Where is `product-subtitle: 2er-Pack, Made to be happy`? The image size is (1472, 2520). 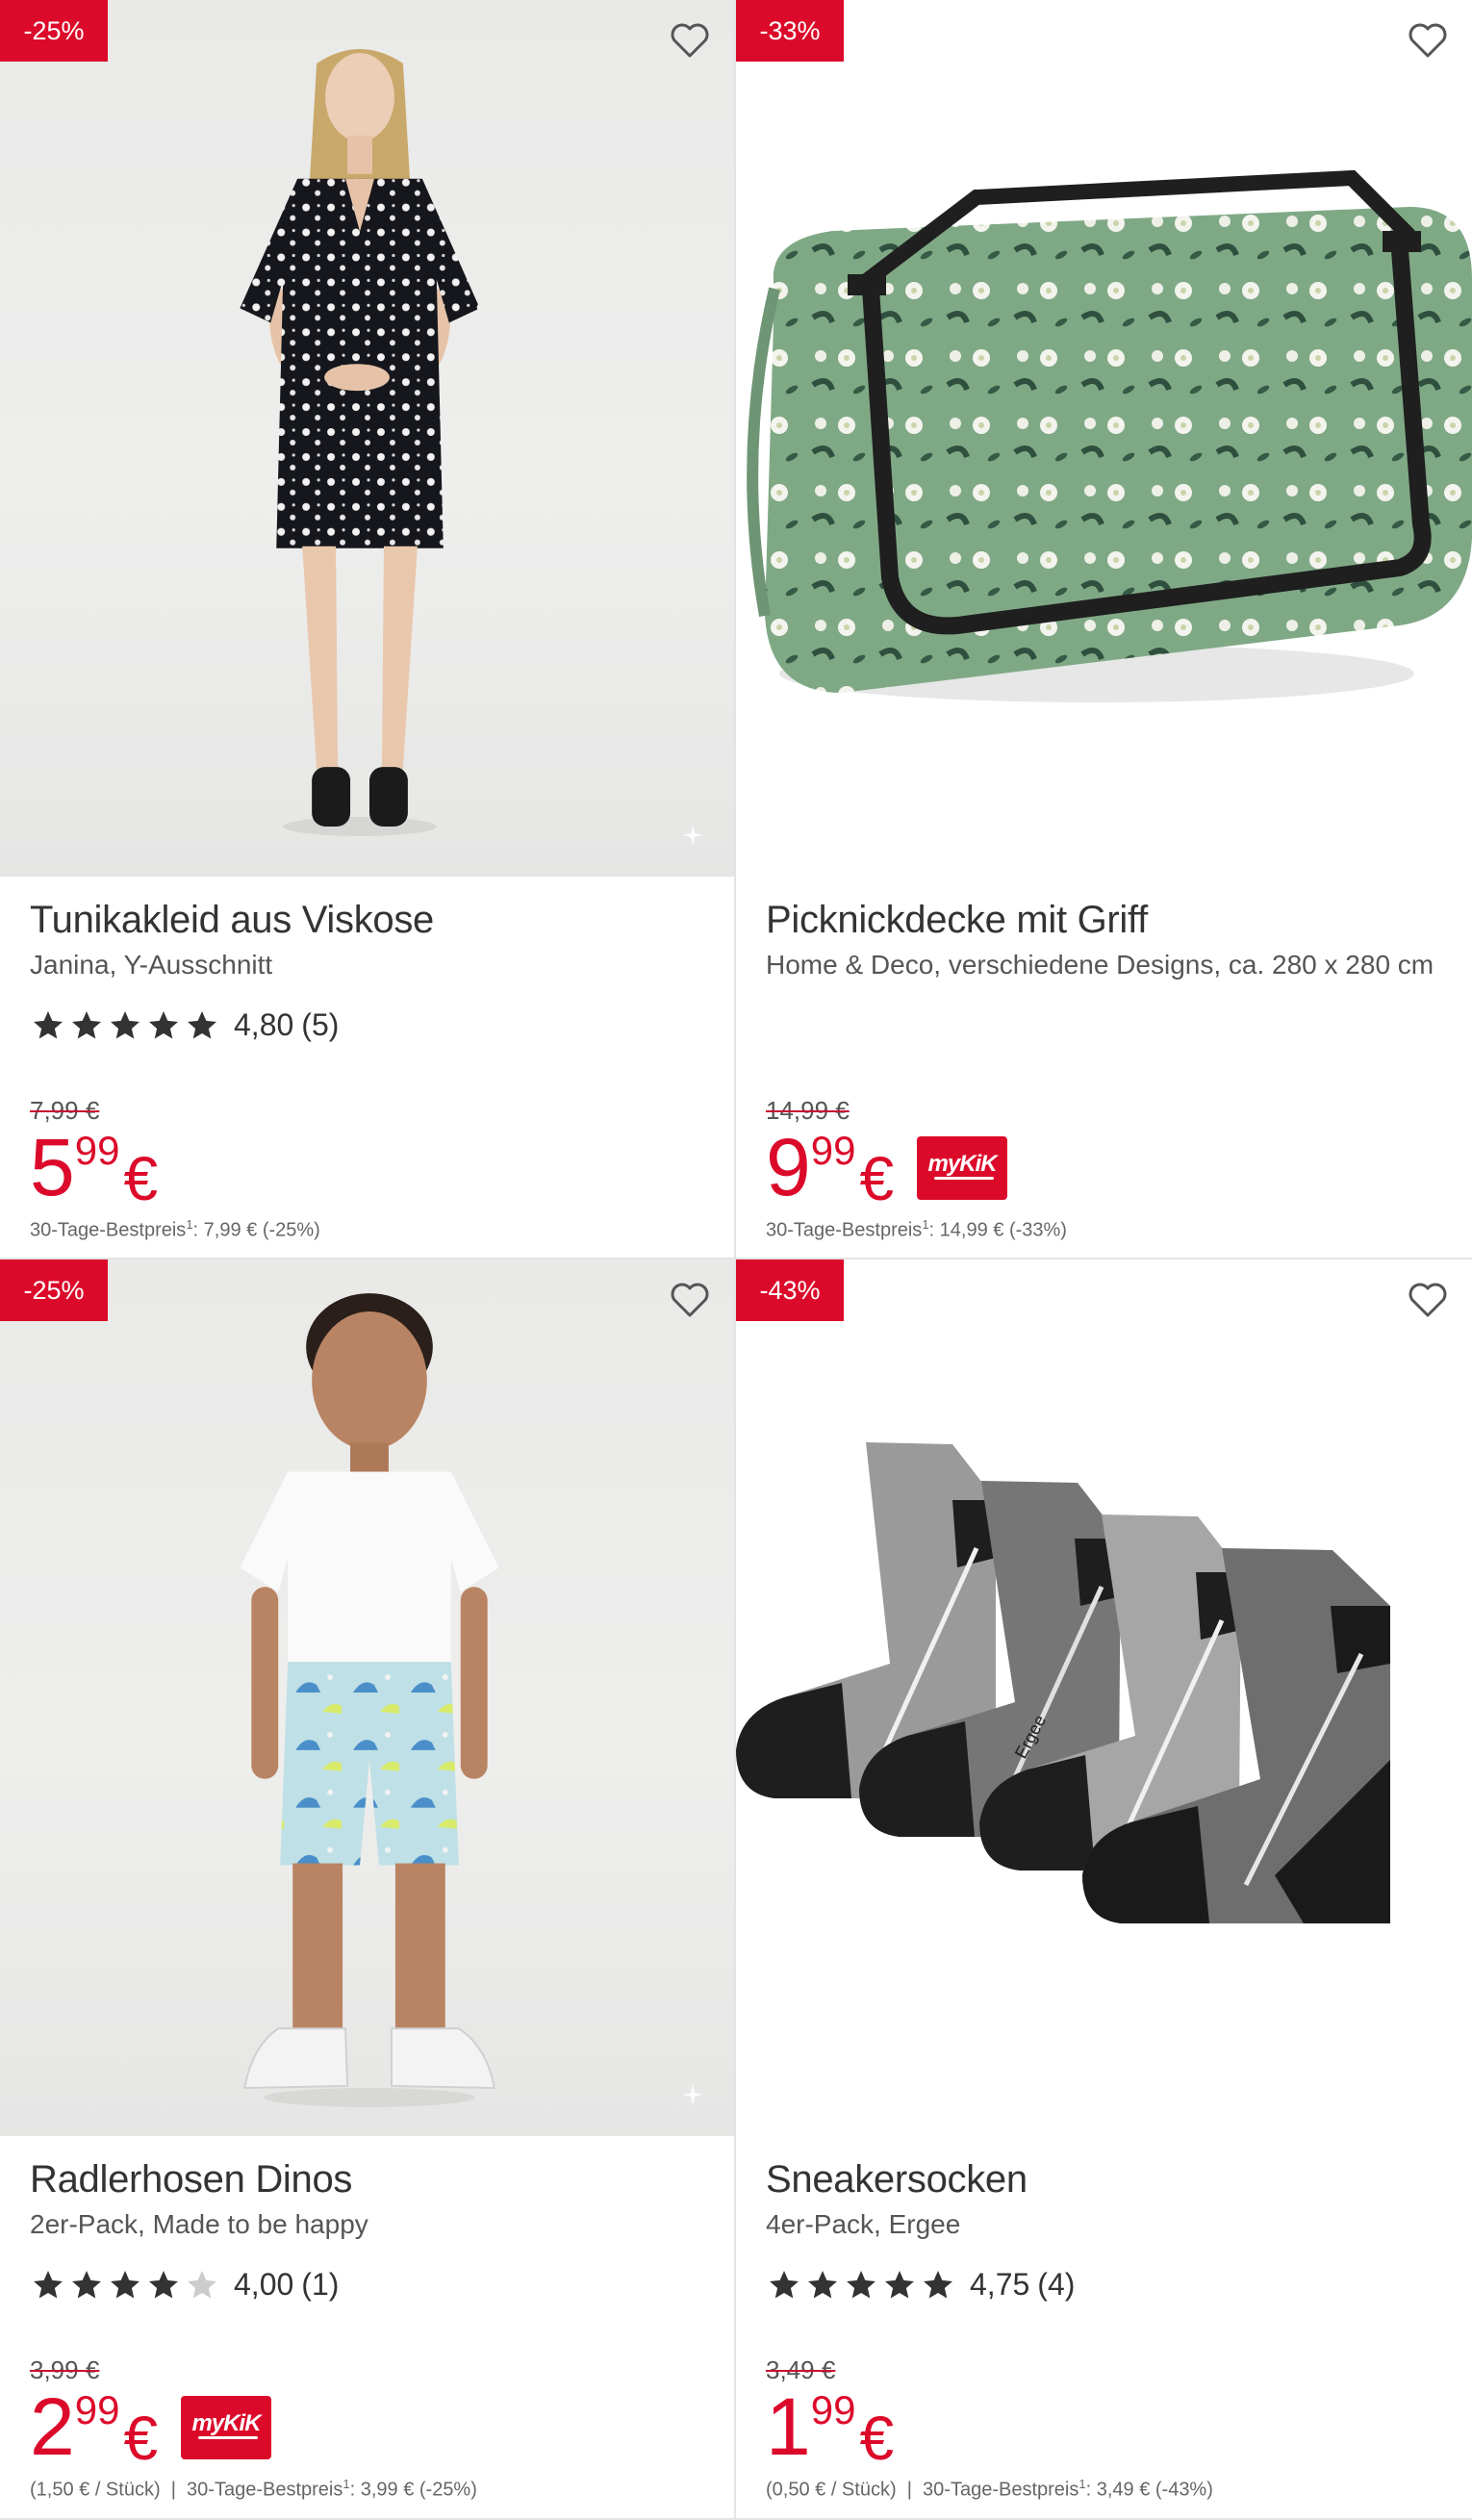 product-subtitle: 2er-Pack, Made to be happy is located at coordinates (199, 2224).